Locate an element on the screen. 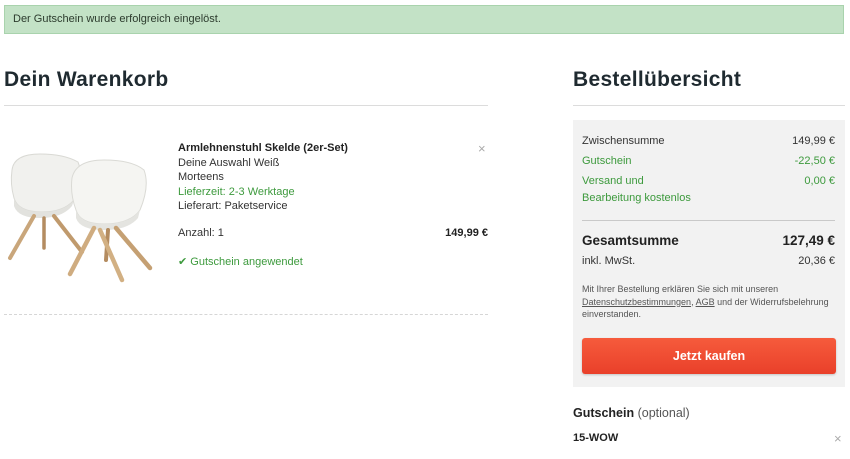 The image size is (850, 459). voucher-heading-label: Gutschein is located at coordinates (604, 413).